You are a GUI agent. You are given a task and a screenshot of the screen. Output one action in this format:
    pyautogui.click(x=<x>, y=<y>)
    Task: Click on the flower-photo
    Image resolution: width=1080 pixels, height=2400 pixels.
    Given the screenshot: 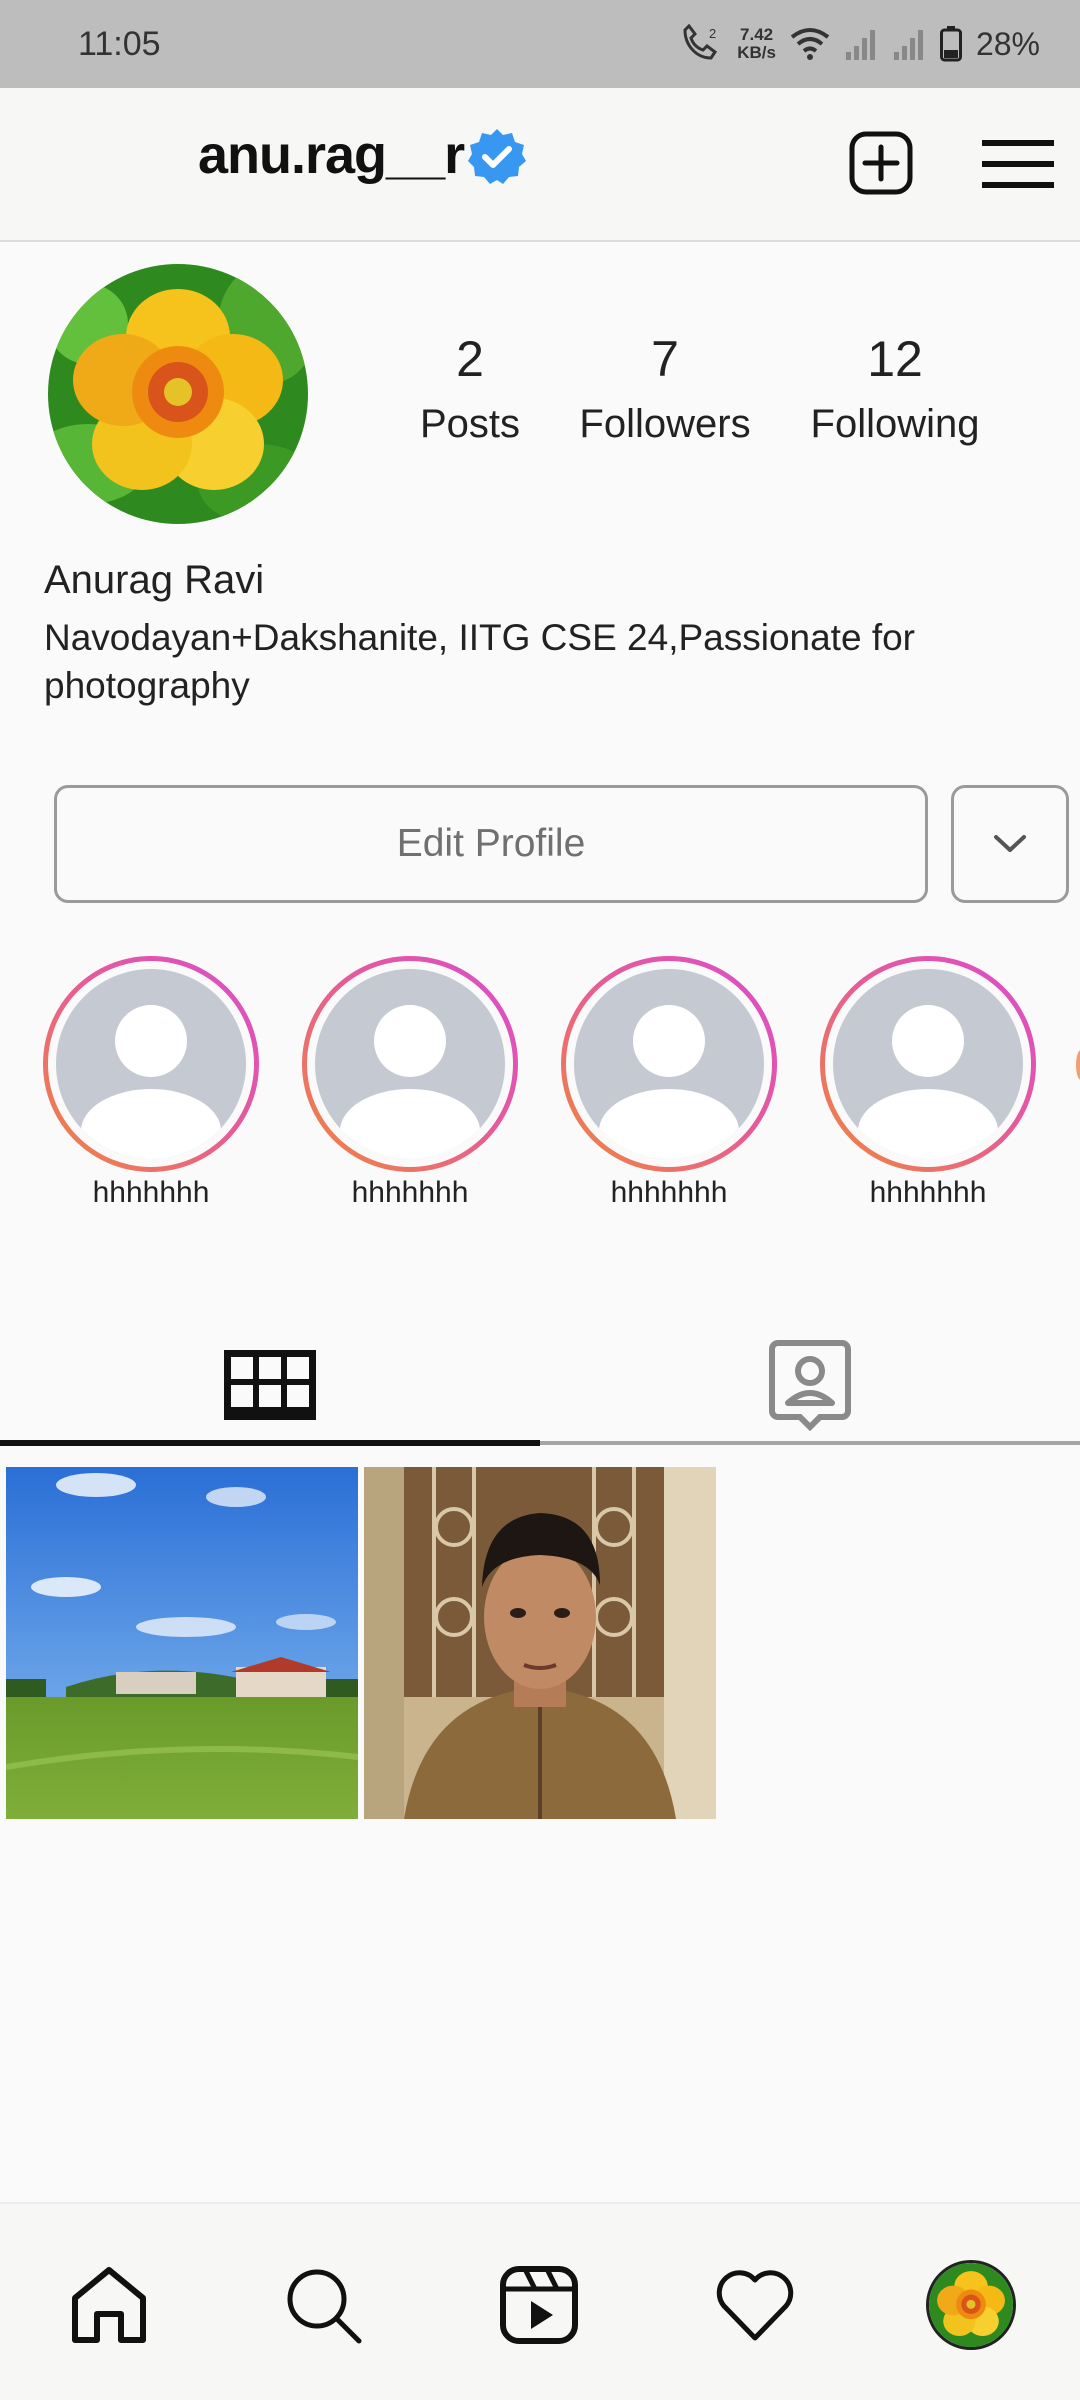 What is the action you would take?
    pyautogui.click(x=178, y=394)
    